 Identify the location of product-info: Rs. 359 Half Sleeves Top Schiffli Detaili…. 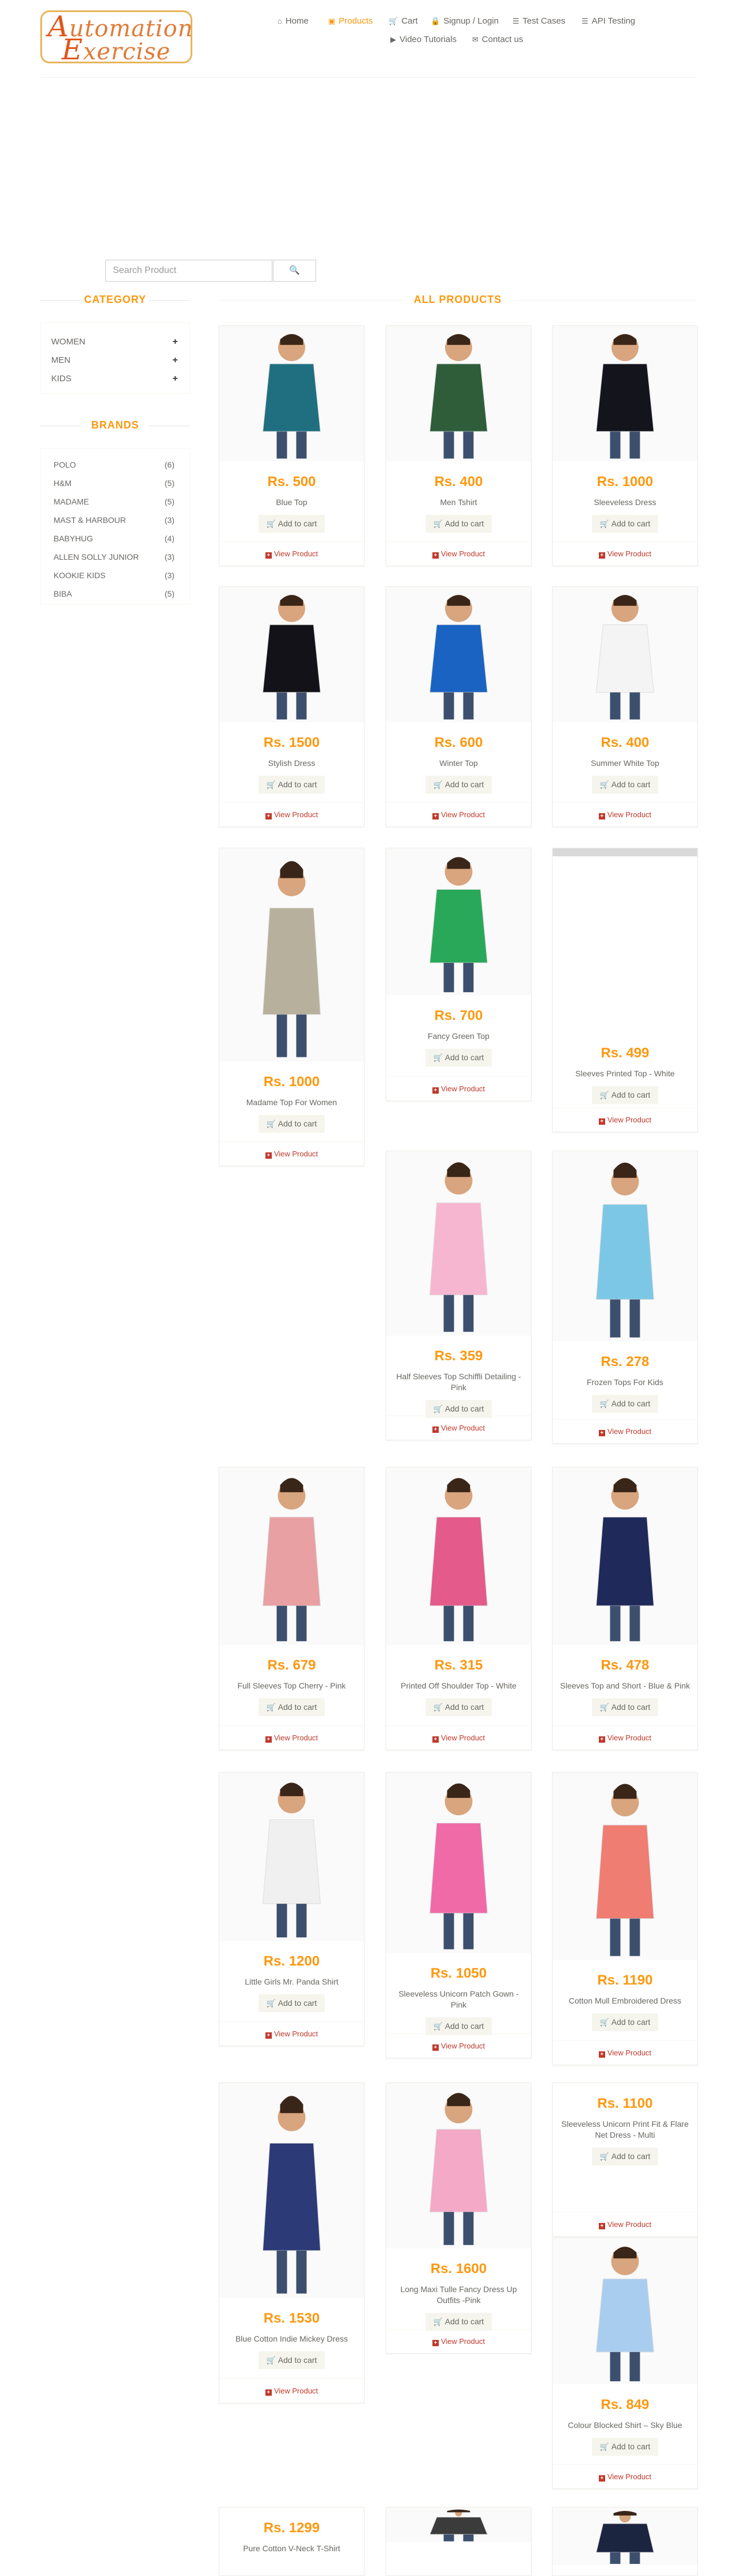
(459, 1383).